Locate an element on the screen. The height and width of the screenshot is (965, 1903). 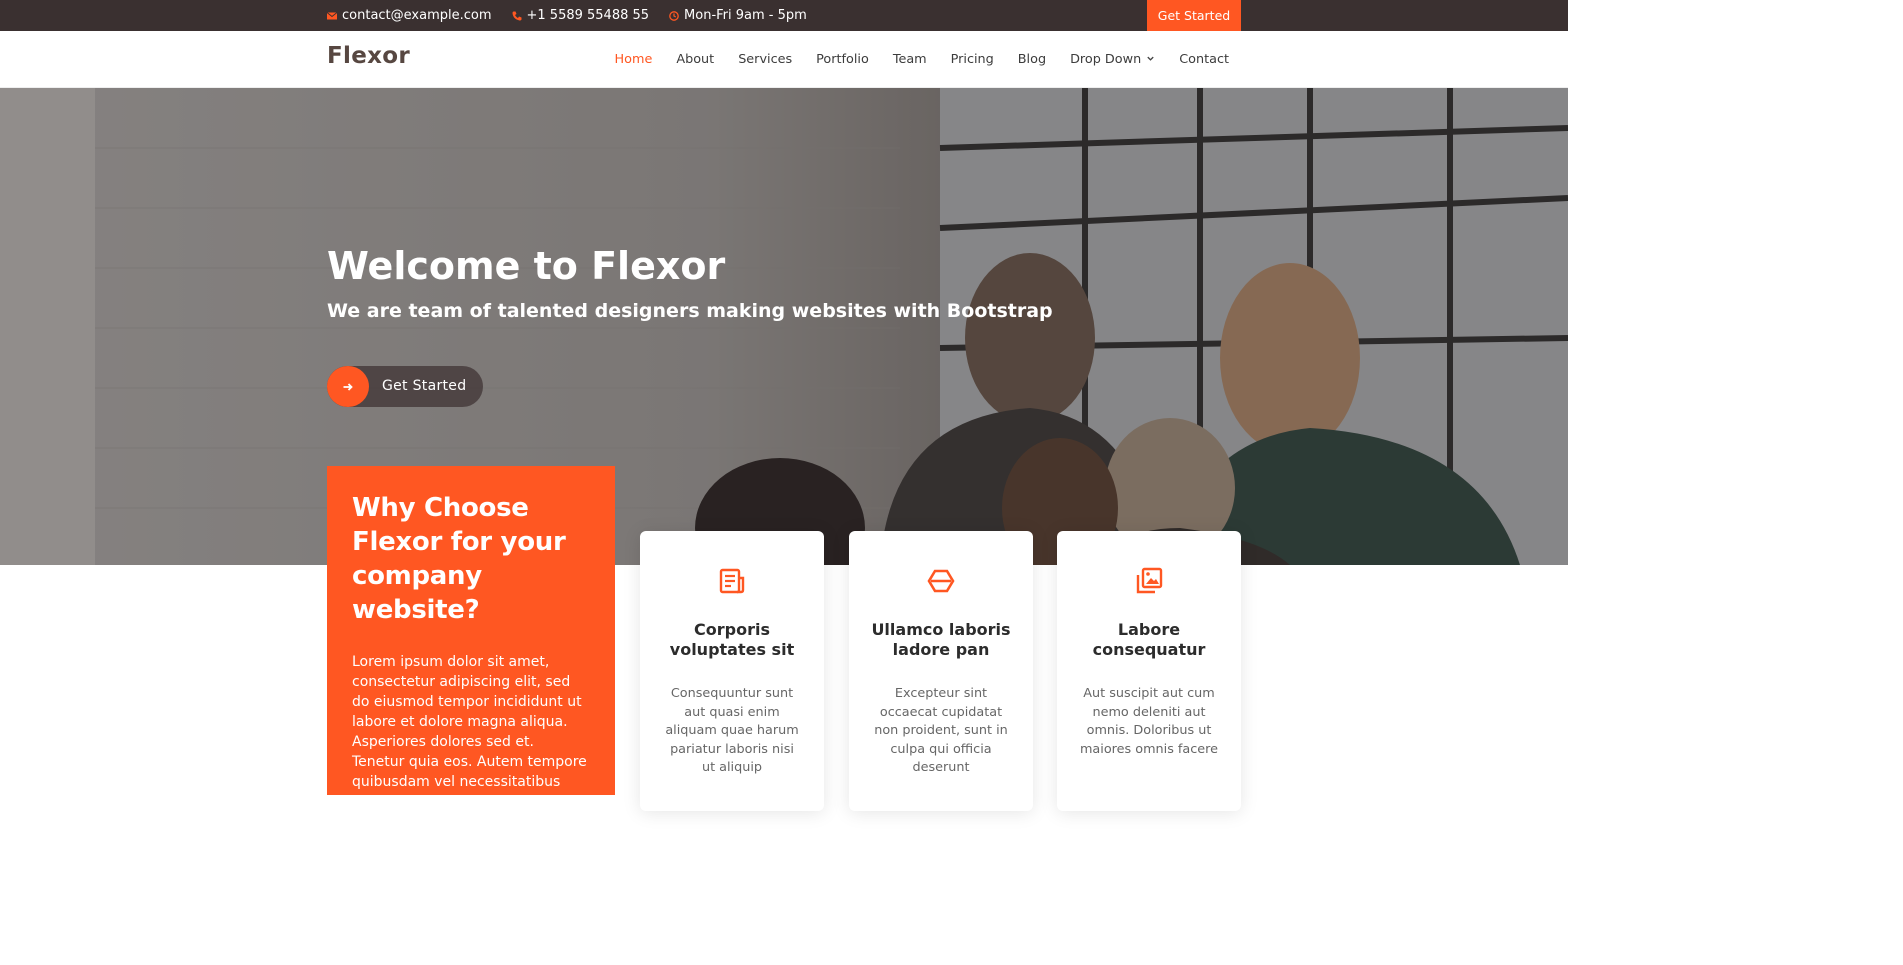
nav-dropdown: Drop Down is located at coordinates (1112, 59).